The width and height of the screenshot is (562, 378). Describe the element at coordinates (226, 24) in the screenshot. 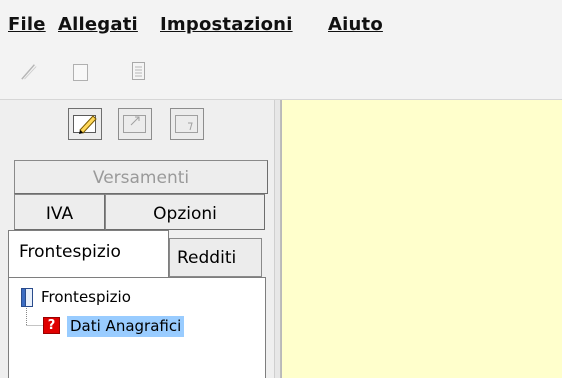

I see `menu-impostazioni: Impostazioni` at that location.